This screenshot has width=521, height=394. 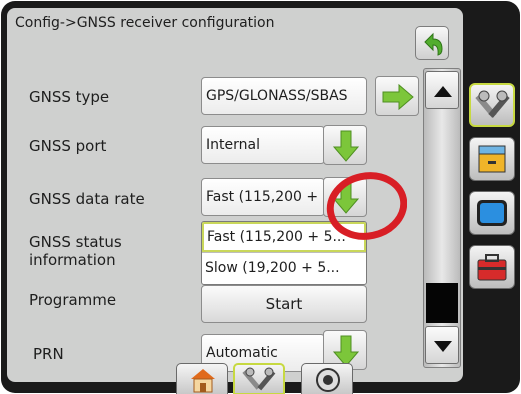 I want to click on back-arrow-icon, so click(x=433, y=44).